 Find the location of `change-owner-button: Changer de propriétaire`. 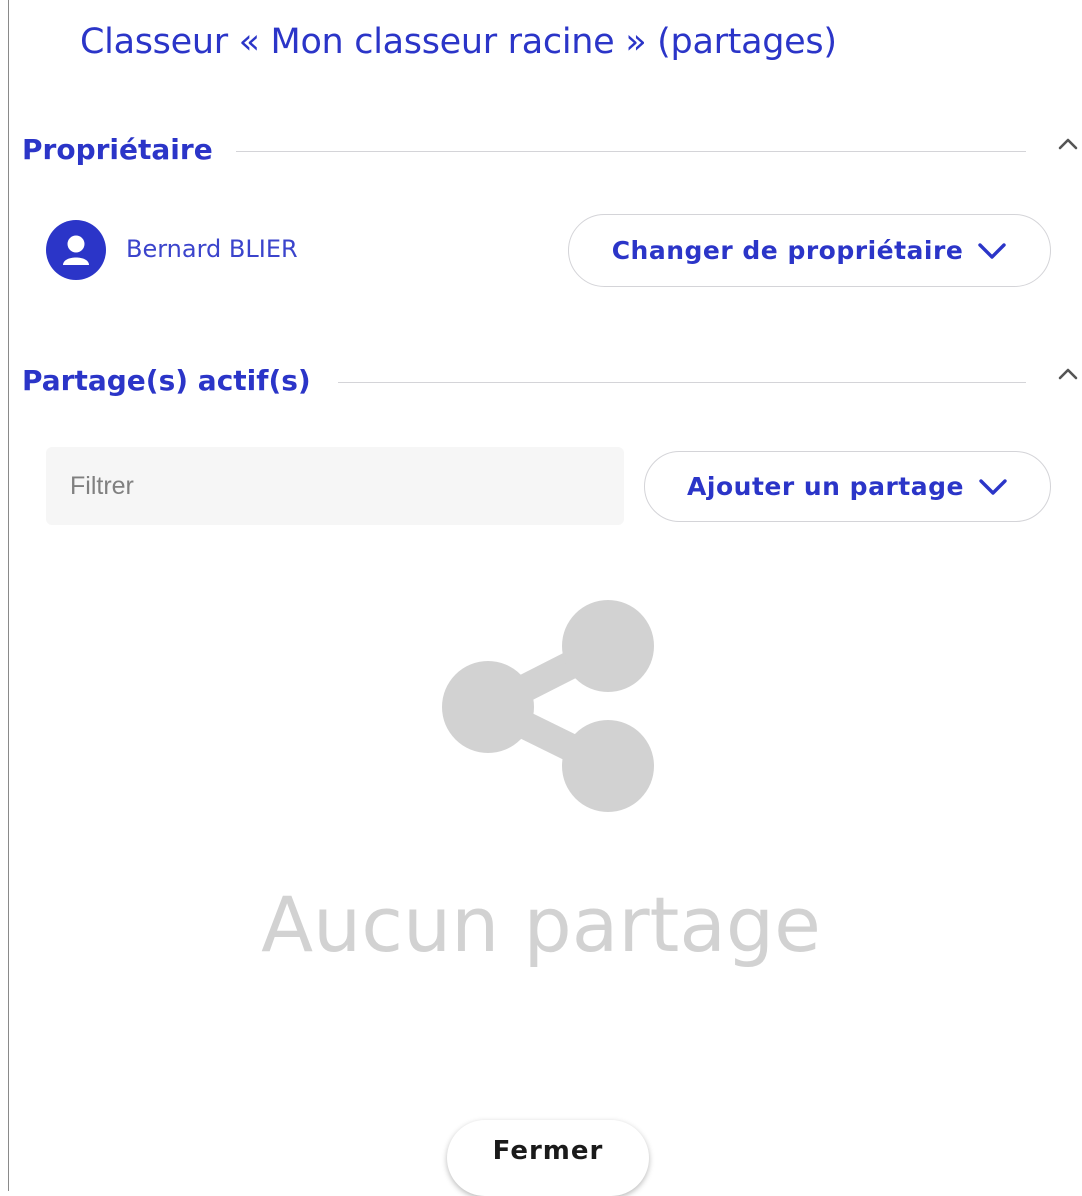

change-owner-button: Changer de propriétaire is located at coordinates (809, 250).